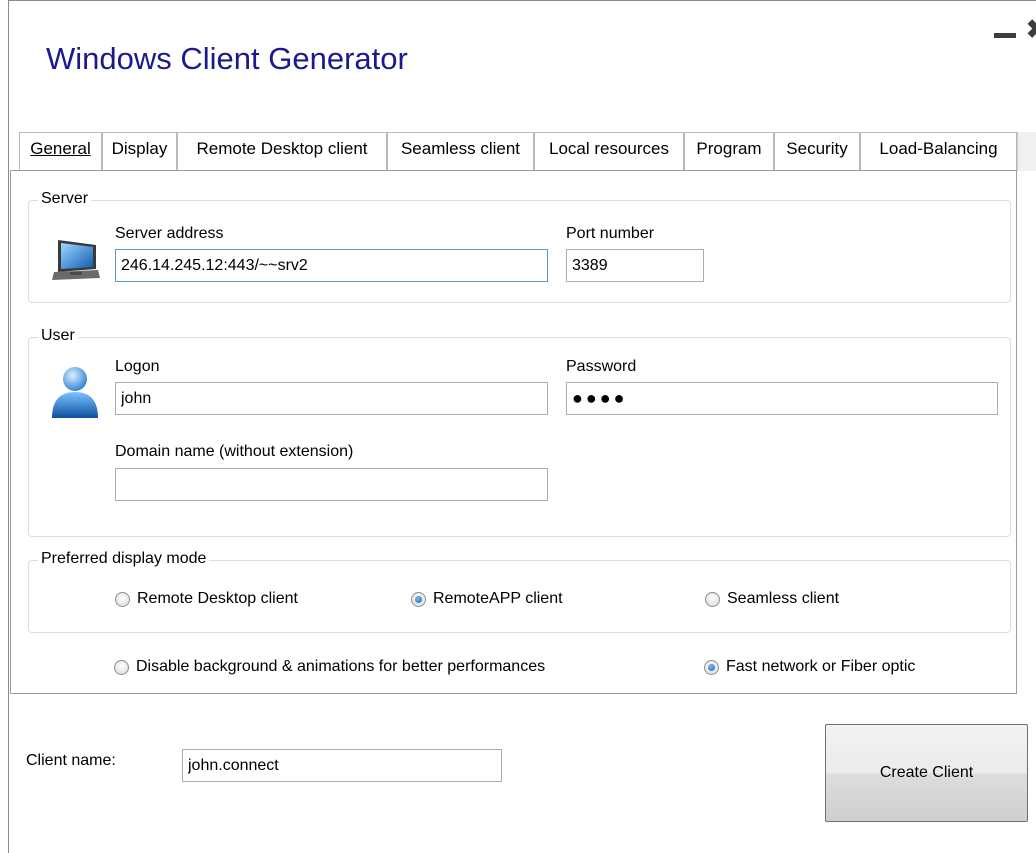 This screenshot has height=853, width=1036. I want to click on domain-name-label: Domain name (without extension), so click(234, 451).